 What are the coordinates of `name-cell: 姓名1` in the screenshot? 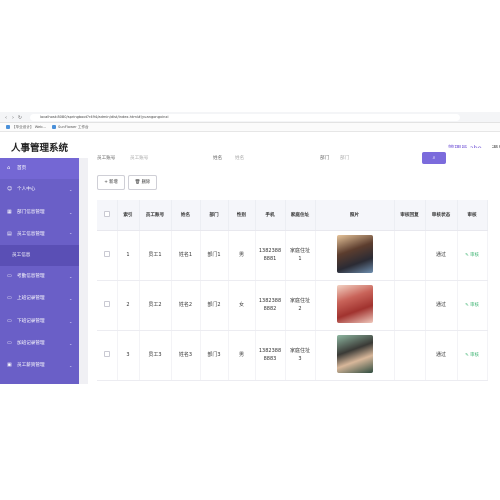 It's located at (186, 255).